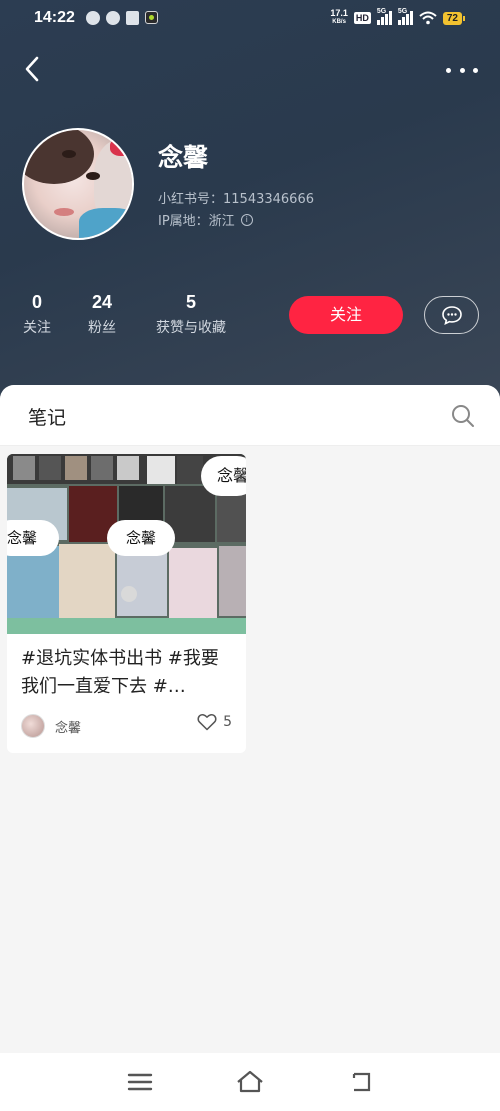 Image resolution: width=500 pixels, height=1111 pixels. What do you see at coordinates (68, 728) in the screenshot?
I see `note-author: 念馨` at bounding box center [68, 728].